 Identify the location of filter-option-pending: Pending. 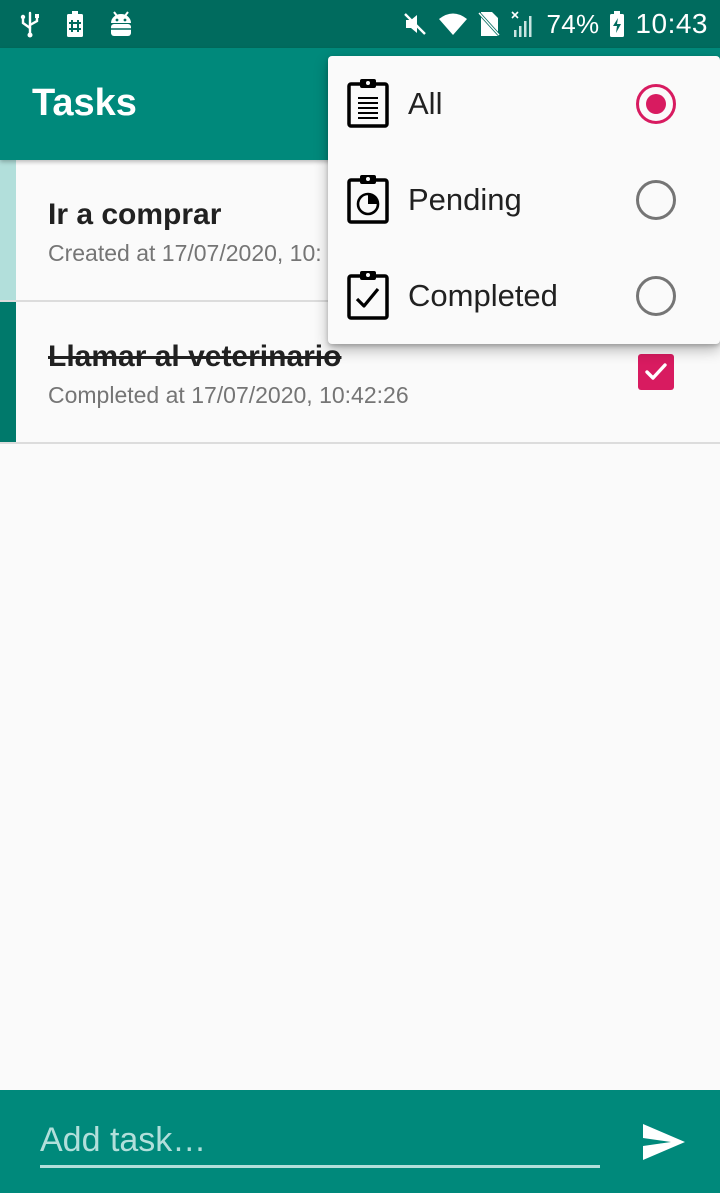
(524, 200).